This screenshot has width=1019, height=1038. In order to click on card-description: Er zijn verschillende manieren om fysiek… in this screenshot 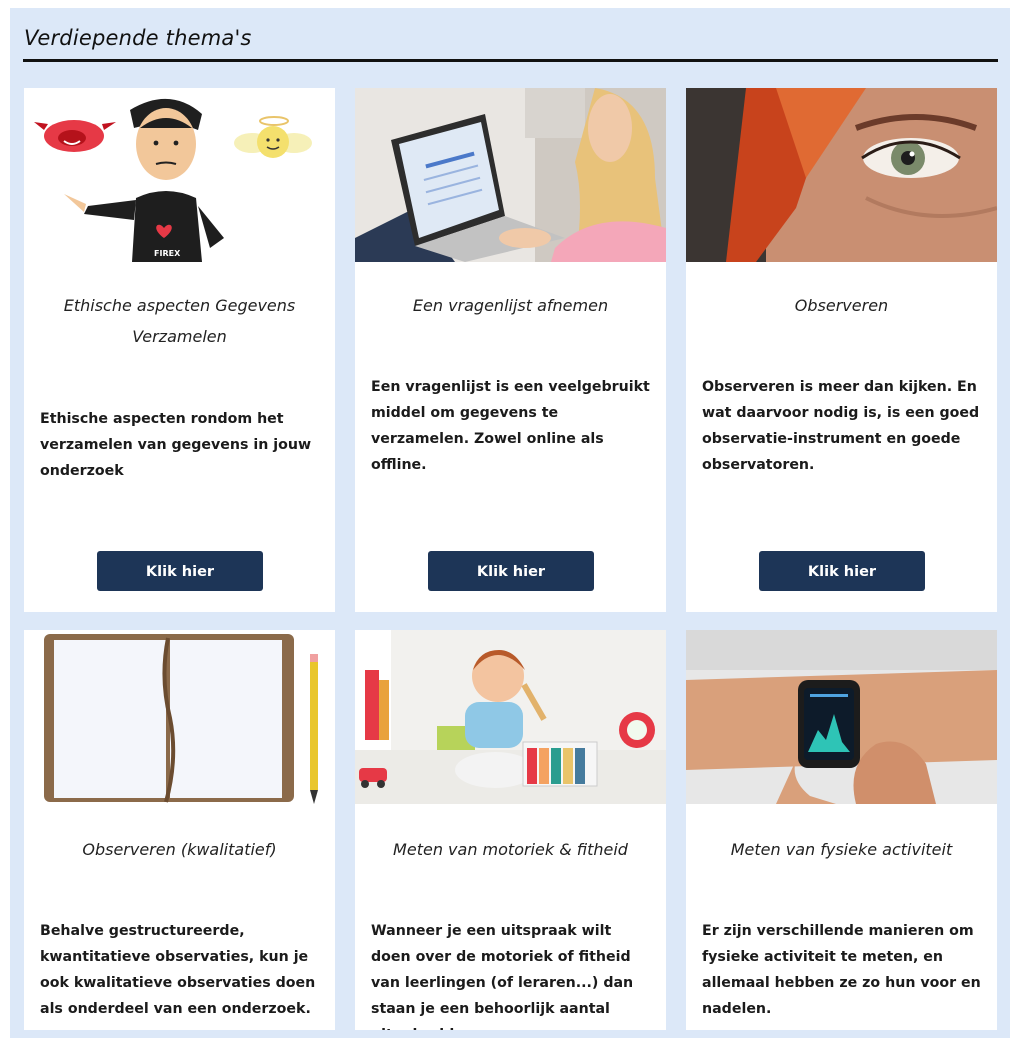, I will do `click(841, 970)`.